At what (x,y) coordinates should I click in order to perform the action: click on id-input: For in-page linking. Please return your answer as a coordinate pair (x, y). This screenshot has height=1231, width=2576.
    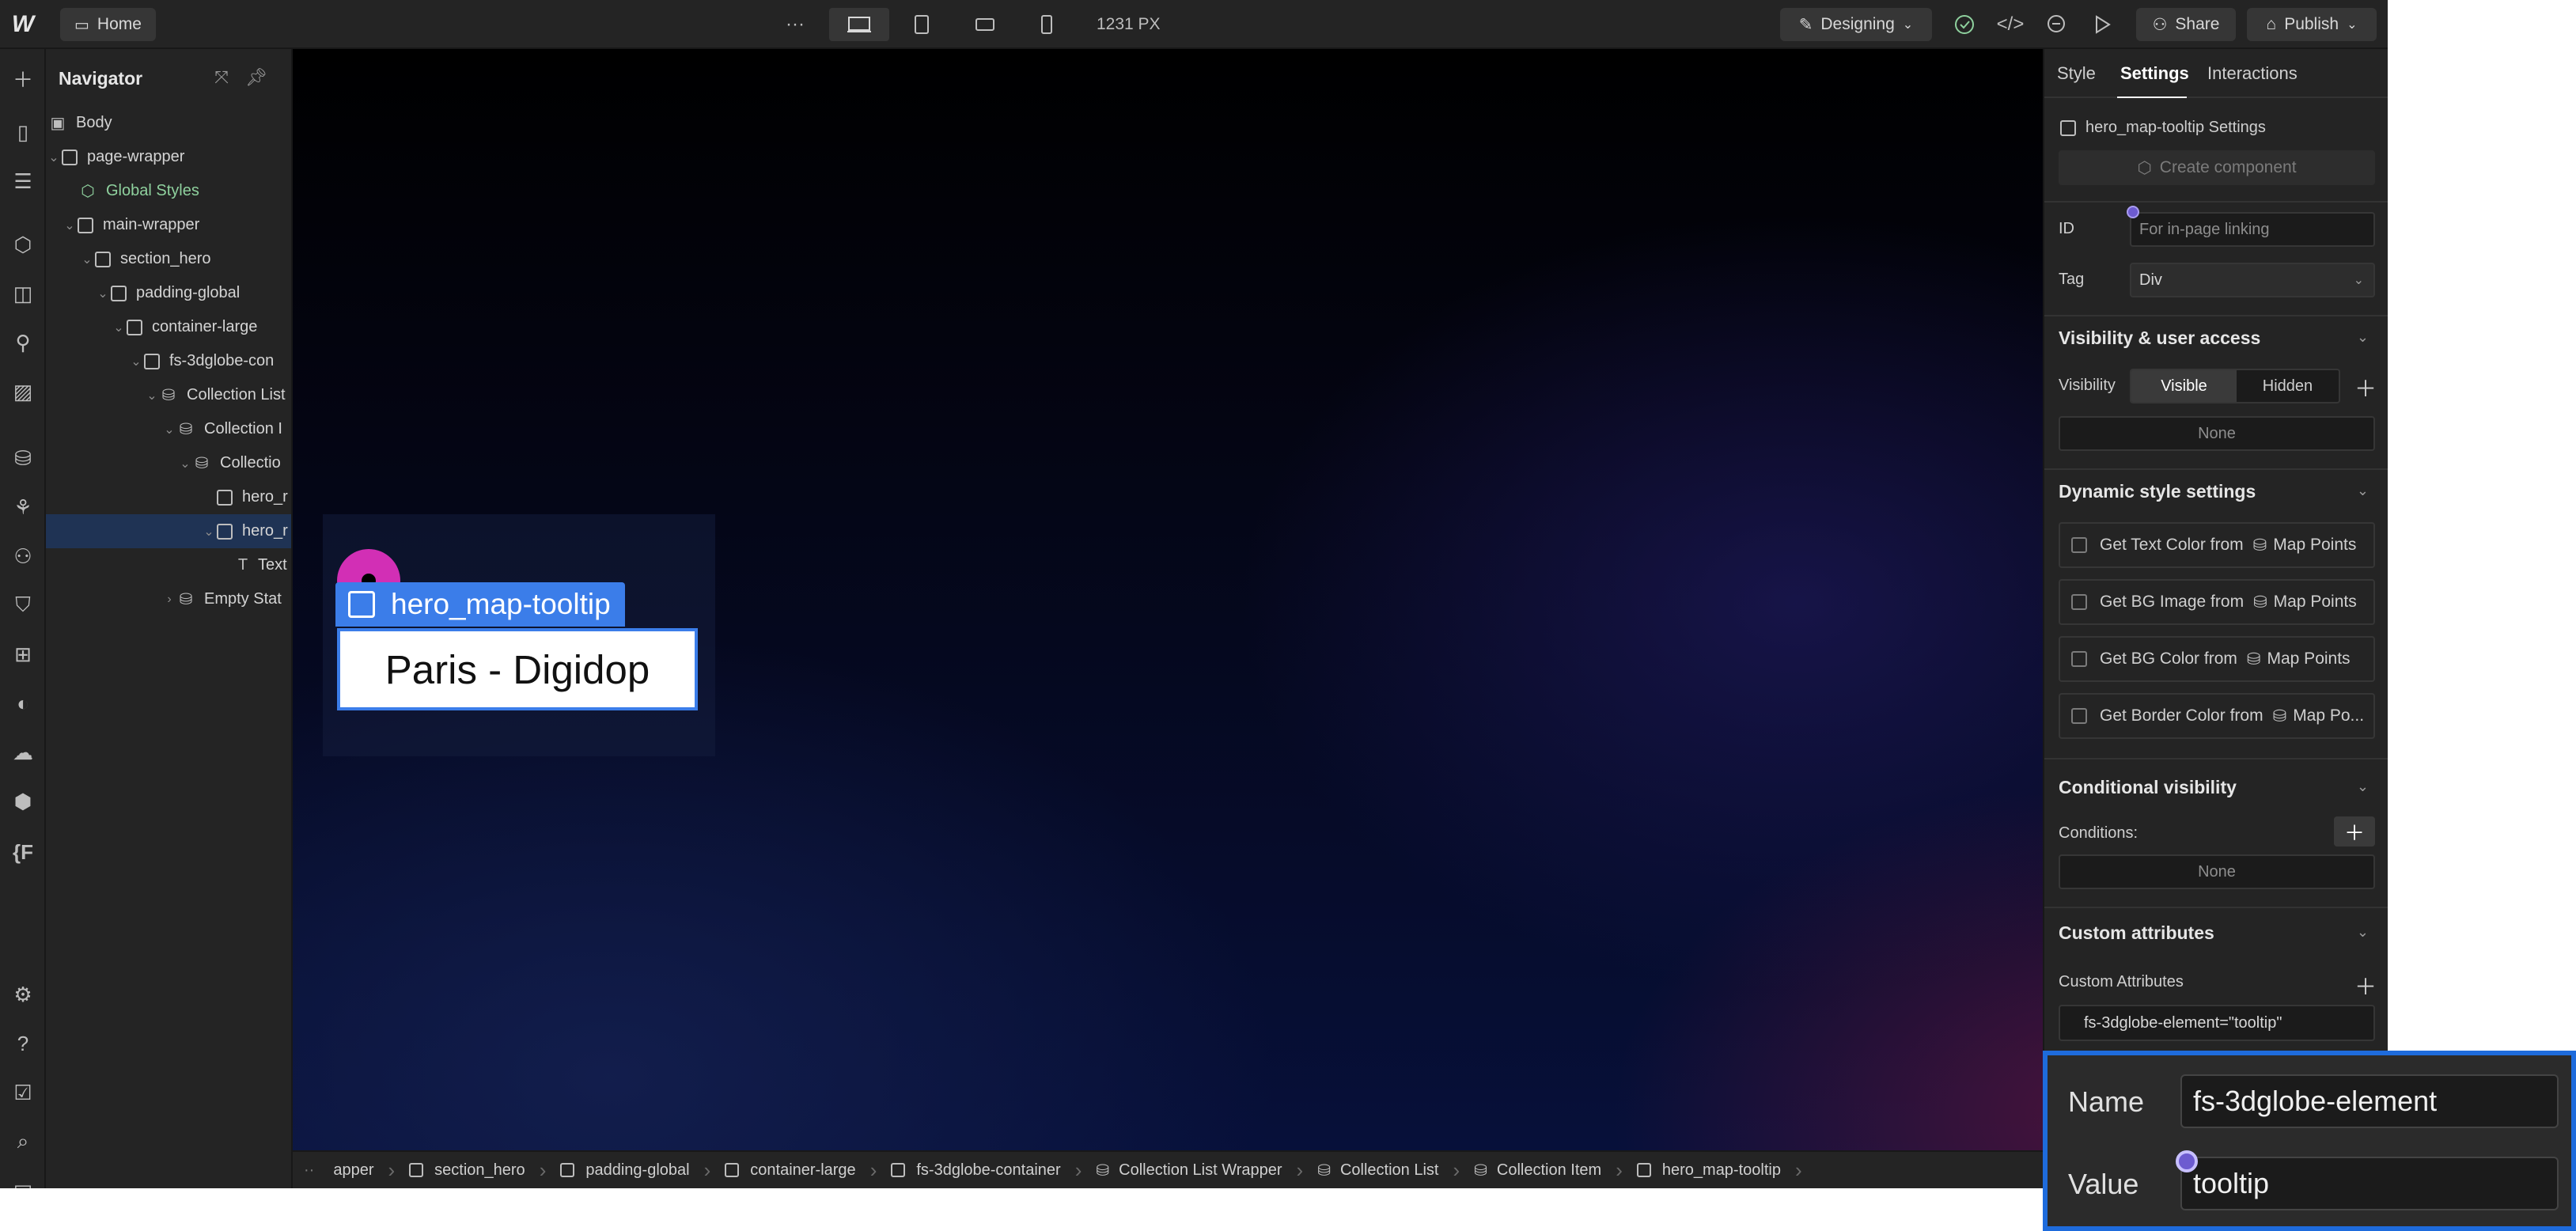
    Looking at the image, I should click on (2252, 230).